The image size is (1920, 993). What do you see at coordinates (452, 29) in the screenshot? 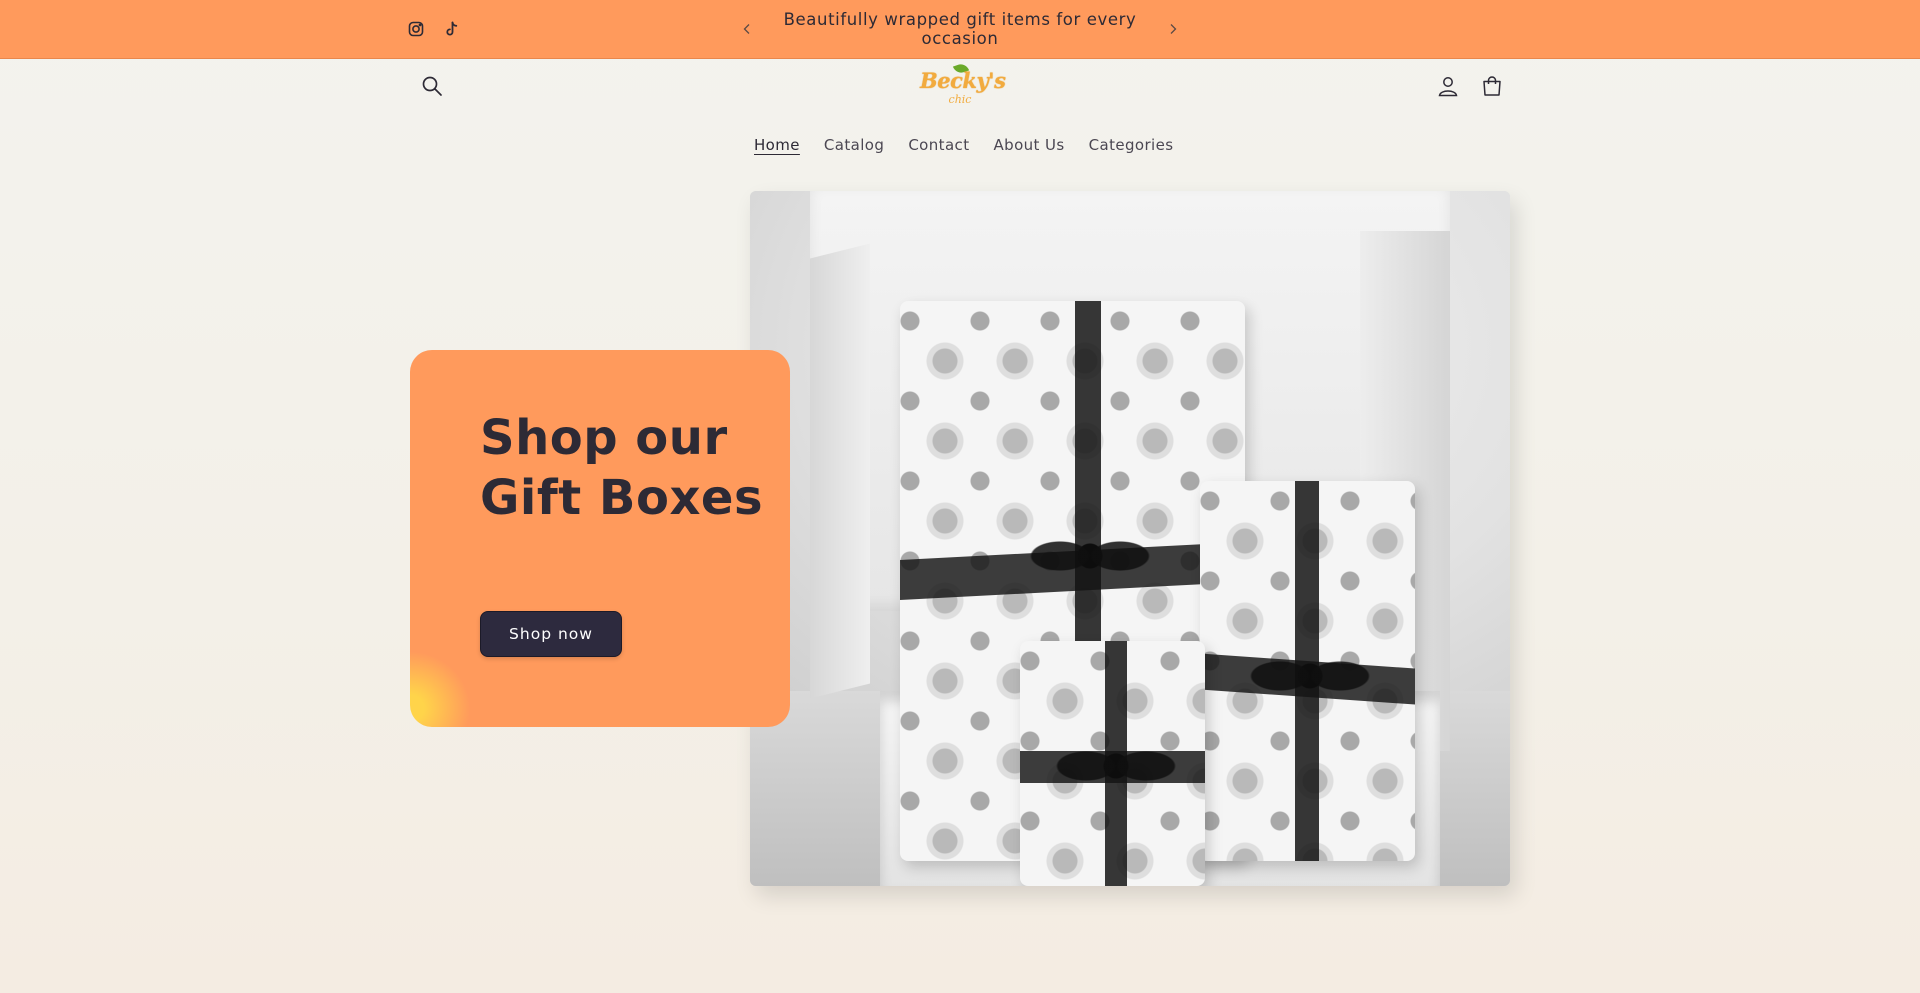
I see `tiktok-icon` at bounding box center [452, 29].